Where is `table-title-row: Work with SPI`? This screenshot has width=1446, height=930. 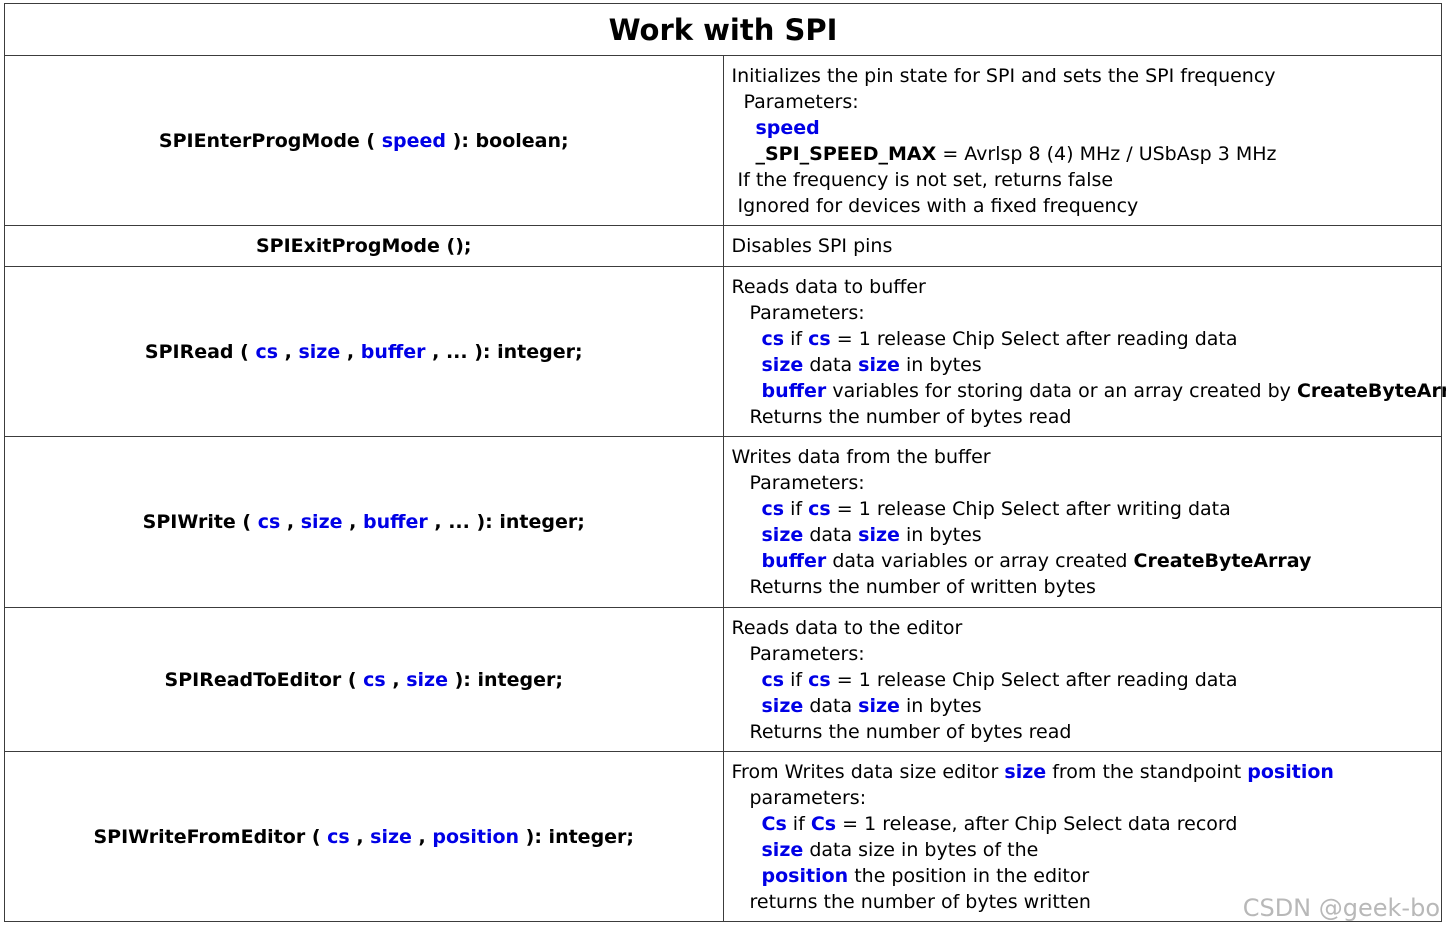 table-title-row: Work with SPI is located at coordinates (723, 29).